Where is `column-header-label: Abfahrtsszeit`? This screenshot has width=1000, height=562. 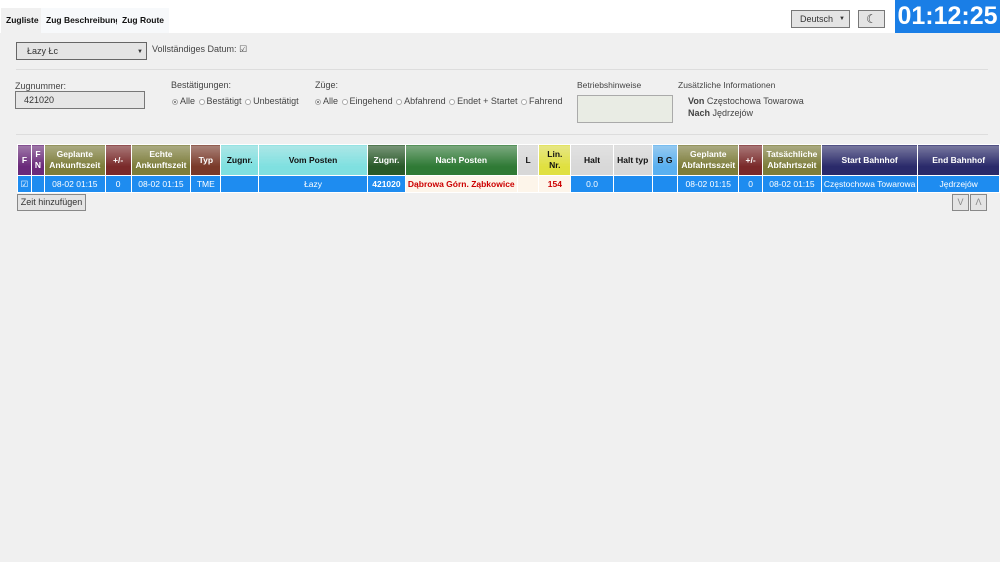 column-header-label: Abfahrtsszeit is located at coordinates (708, 165).